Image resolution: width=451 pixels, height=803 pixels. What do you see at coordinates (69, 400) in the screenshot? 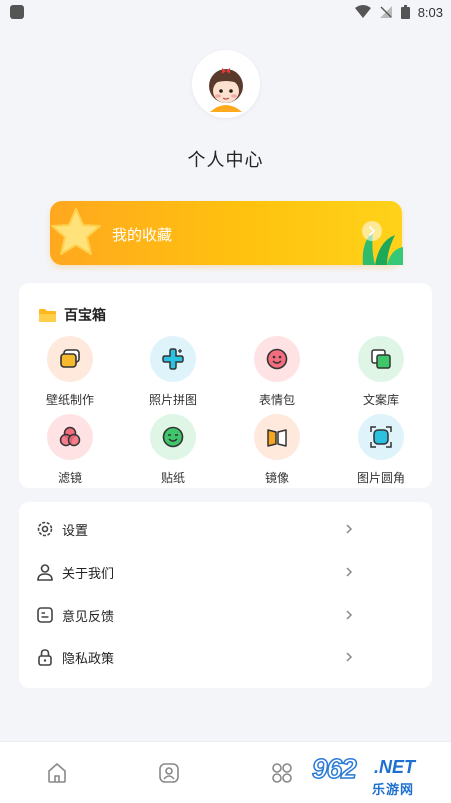
I see `tool-label: 壁纸制作` at bounding box center [69, 400].